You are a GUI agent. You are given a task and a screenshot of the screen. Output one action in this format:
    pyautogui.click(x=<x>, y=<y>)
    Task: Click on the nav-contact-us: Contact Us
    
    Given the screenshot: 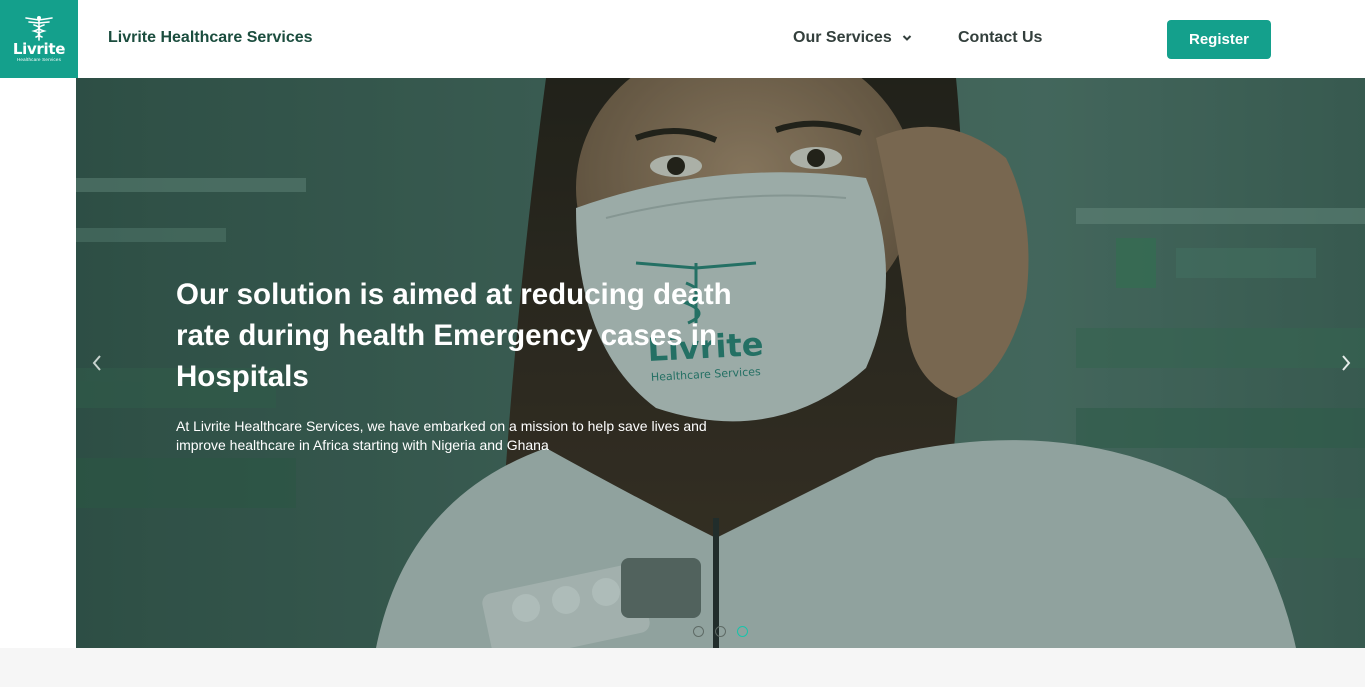 What is the action you would take?
    pyautogui.click(x=1000, y=38)
    